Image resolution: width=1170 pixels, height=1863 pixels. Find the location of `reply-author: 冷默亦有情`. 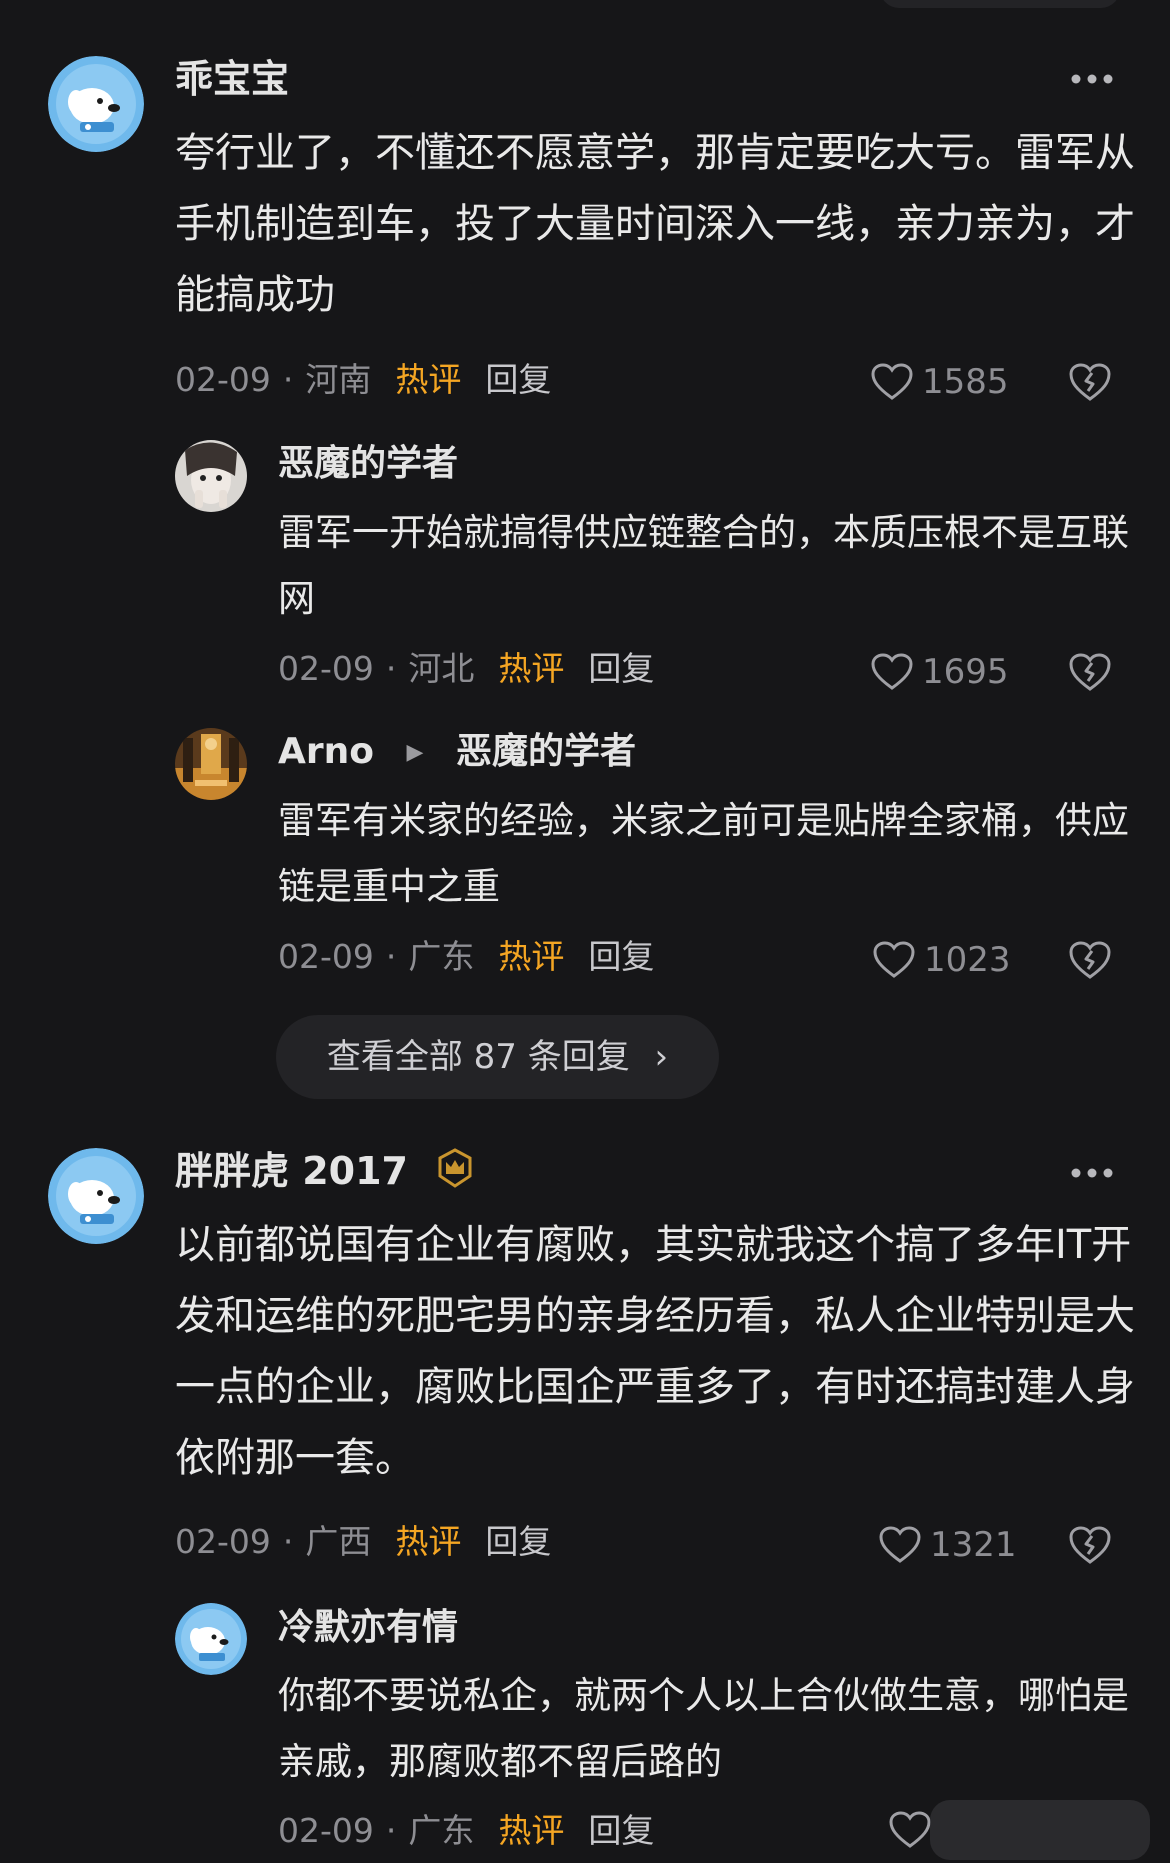

reply-author: 冷默亦有情 is located at coordinates (368, 1628).